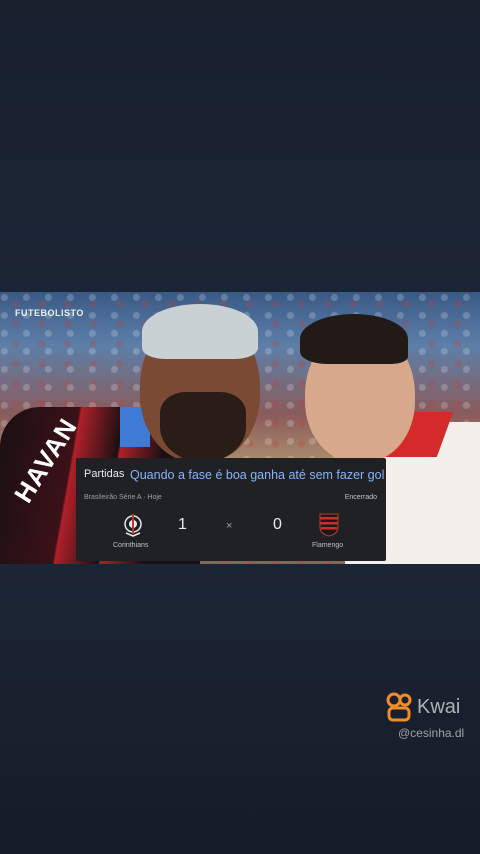 This screenshot has height=854, width=480. I want to click on channel-watermark: FUTEBOLISTO, so click(49, 313).